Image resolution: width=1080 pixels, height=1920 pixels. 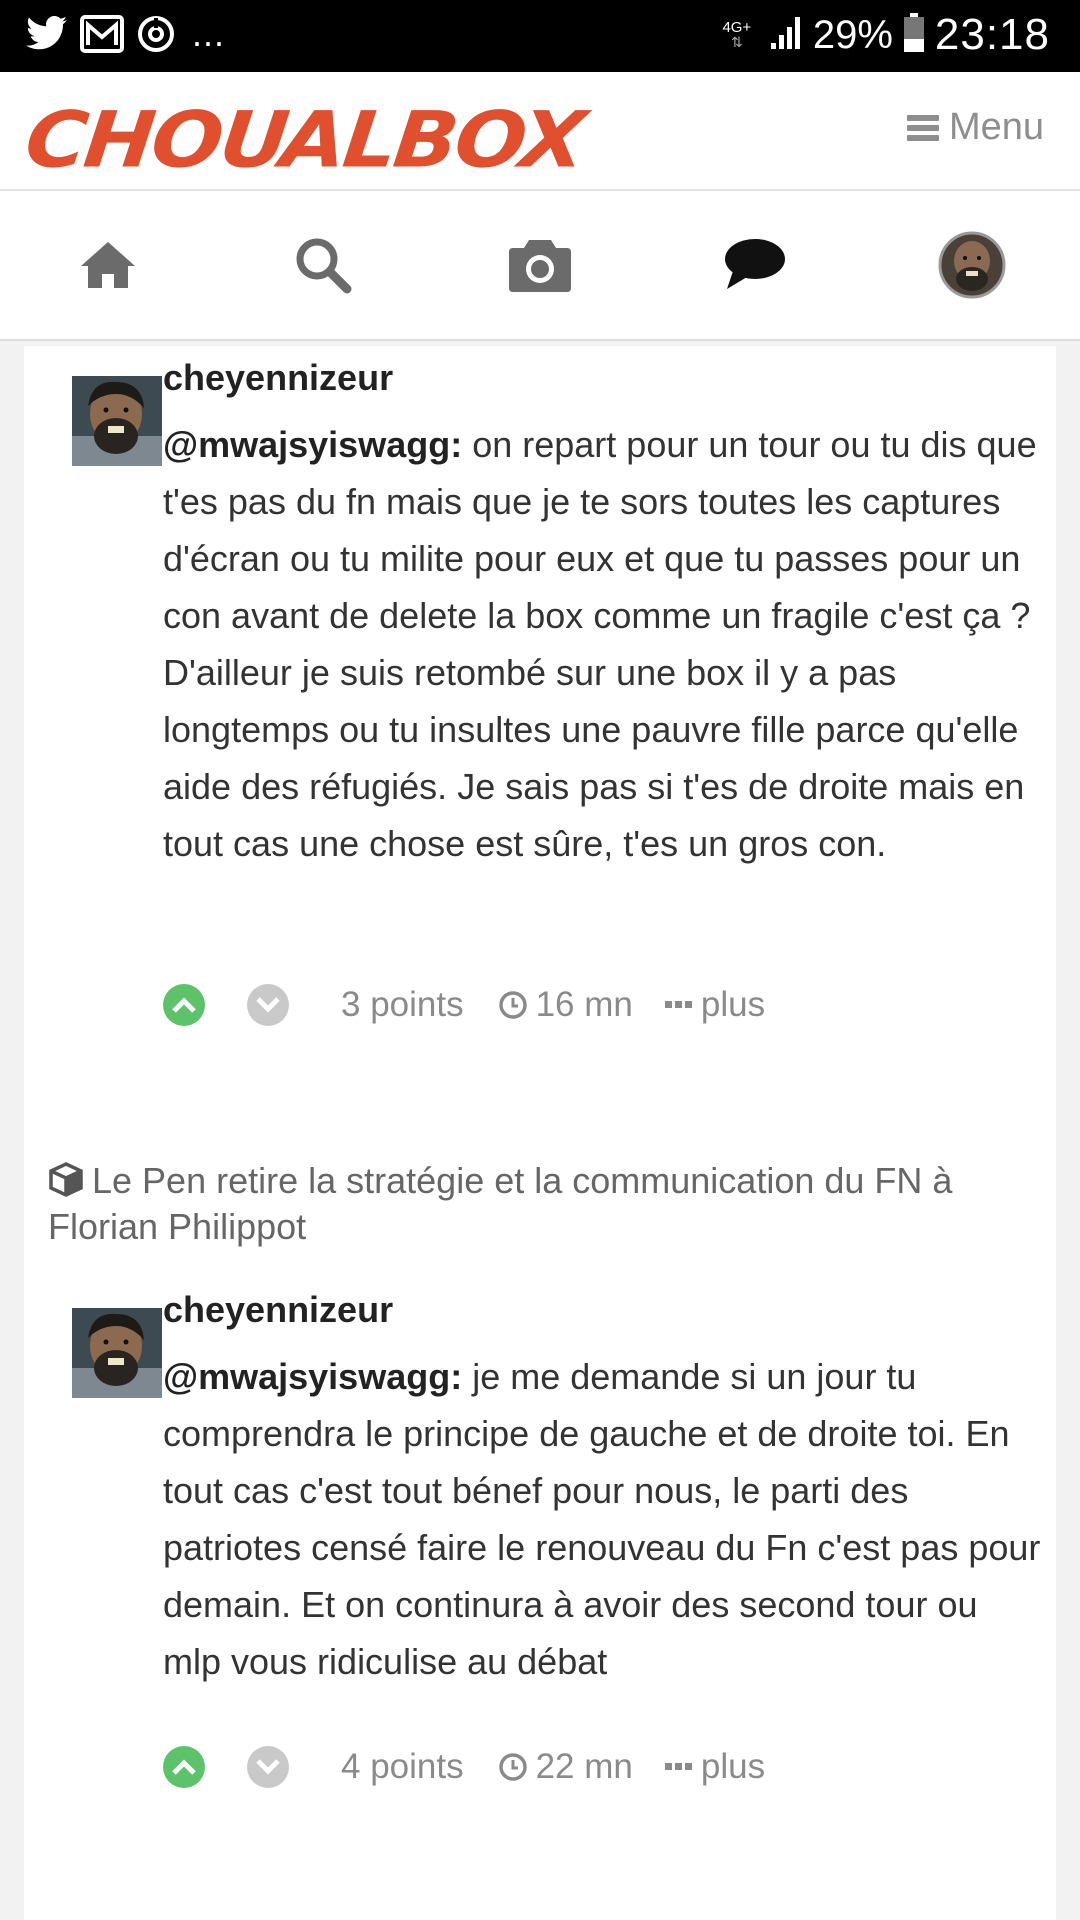 What do you see at coordinates (852, 34) in the screenshot?
I see `battery-percent: 29%` at bounding box center [852, 34].